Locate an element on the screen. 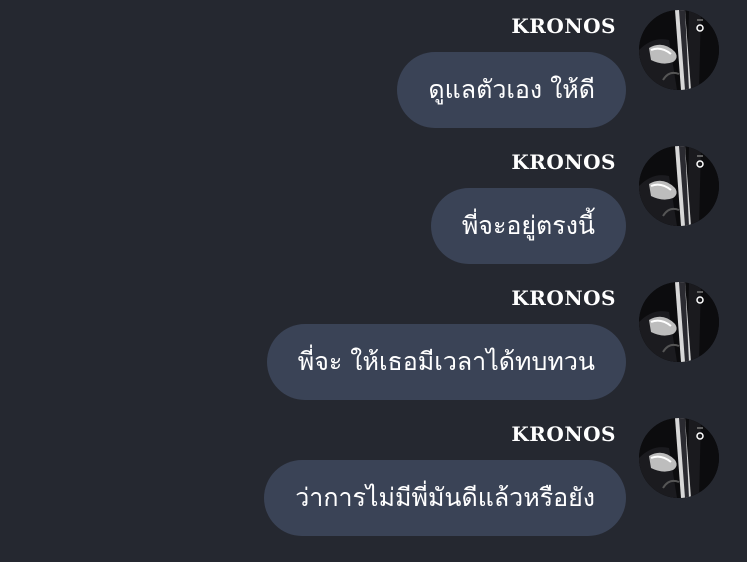 This screenshot has height=562, width=747. message-bubble: ดูแลตัวเอง ให้ดี is located at coordinates (511, 90).